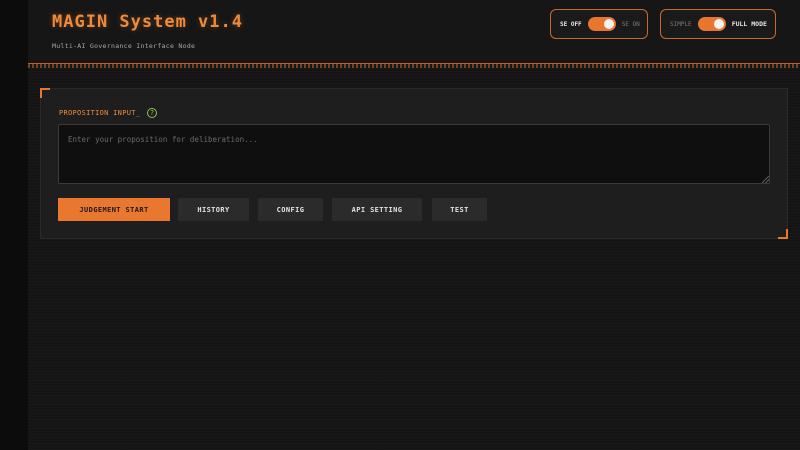 The height and width of the screenshot is (450, 800). Describe the element at coordinates (152, 113) in the screenshot. I see `help-icon: ?` at that location.